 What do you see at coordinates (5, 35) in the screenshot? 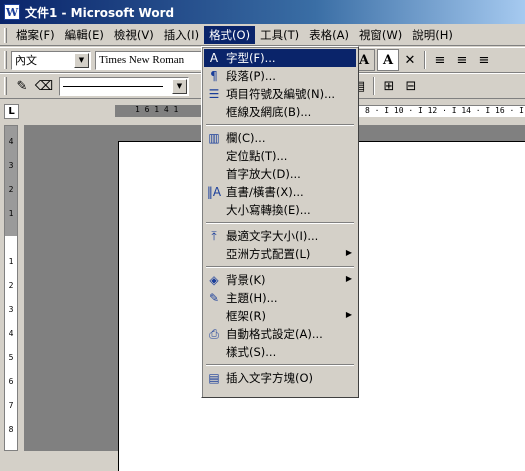
I see `menu-grip` at bounding box center [5, 35].